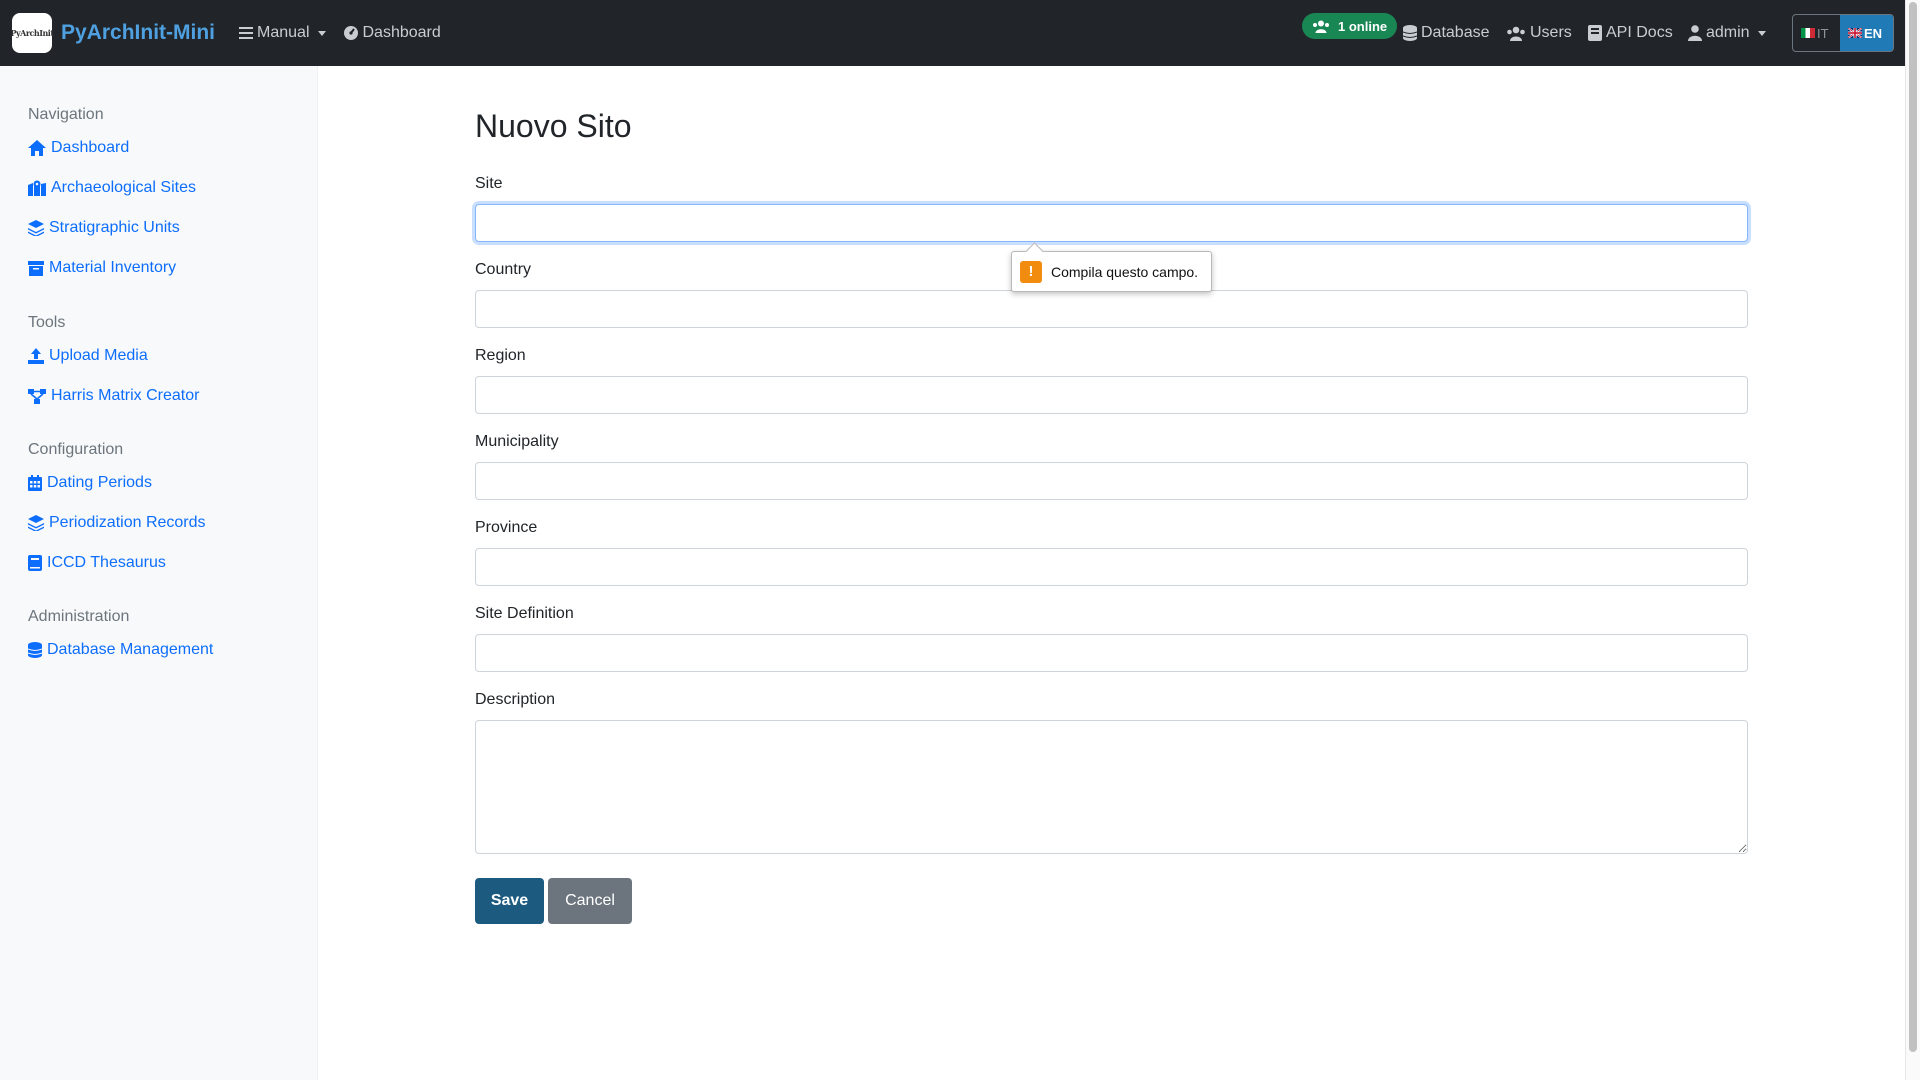 This screenshot has height=1080, width=1920. I want to click on sidebar-item-label: Dating Periods, so click(99, 482).